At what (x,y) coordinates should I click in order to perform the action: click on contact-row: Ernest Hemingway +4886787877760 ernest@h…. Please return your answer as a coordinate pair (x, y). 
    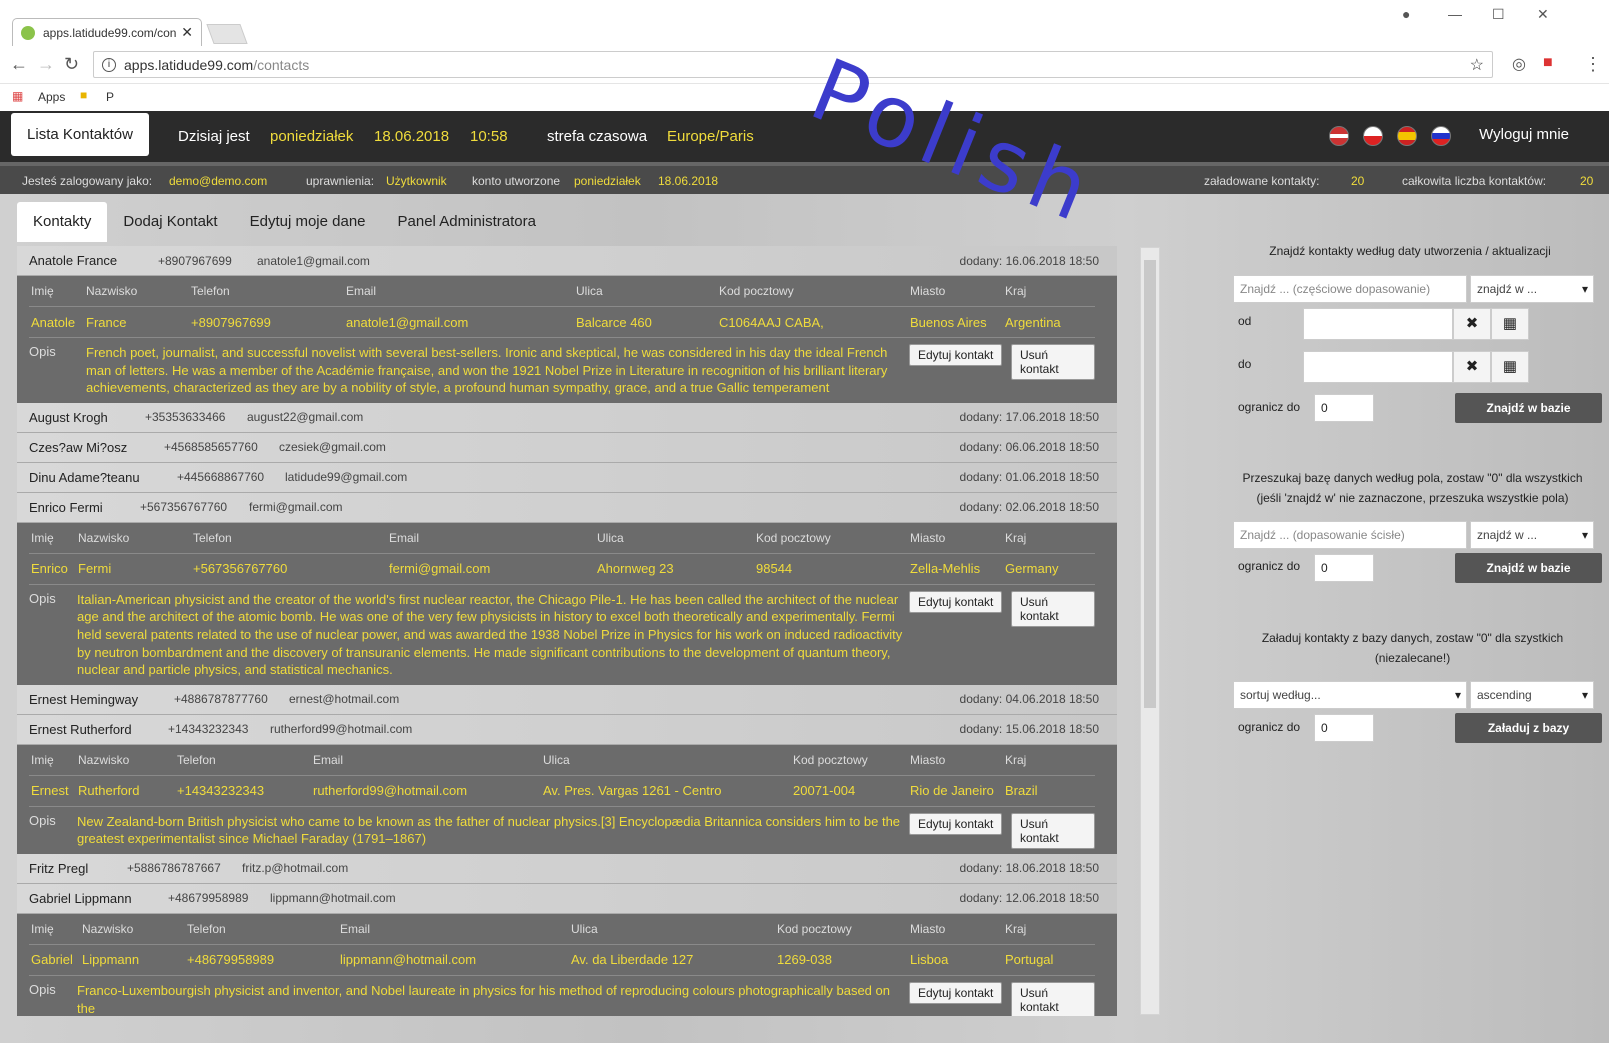
    Looking at the image, I should click on (567, 699).